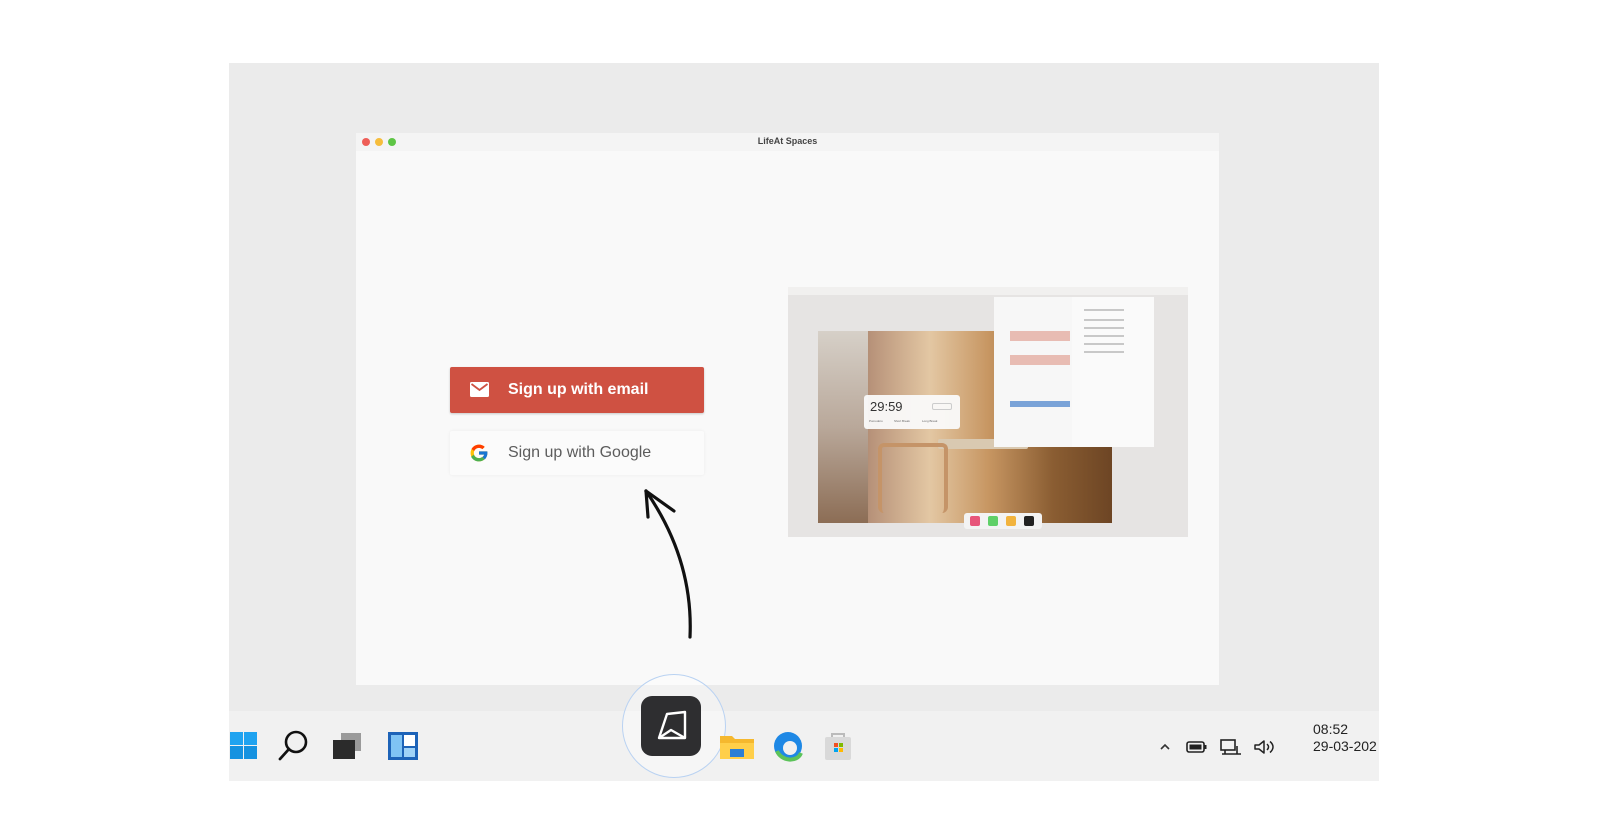  What do you see at coordinates (886, 406) in the screenshot?
I see `timer-value: 29:59` at bounding box center [886, 406].